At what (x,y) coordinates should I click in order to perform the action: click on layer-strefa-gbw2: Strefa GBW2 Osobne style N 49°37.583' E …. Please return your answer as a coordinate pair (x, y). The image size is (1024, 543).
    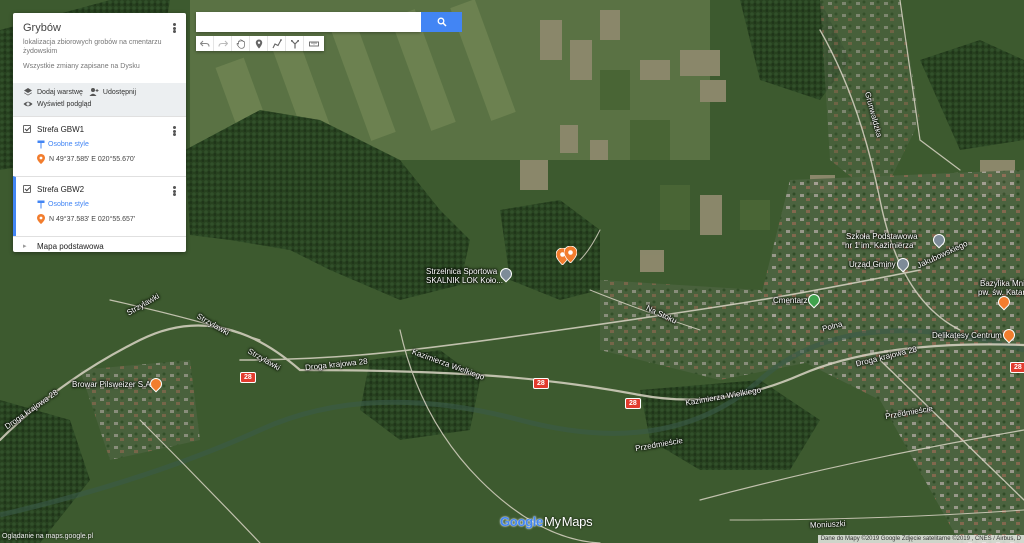
    Looking at the image, I should click on (99, 206).